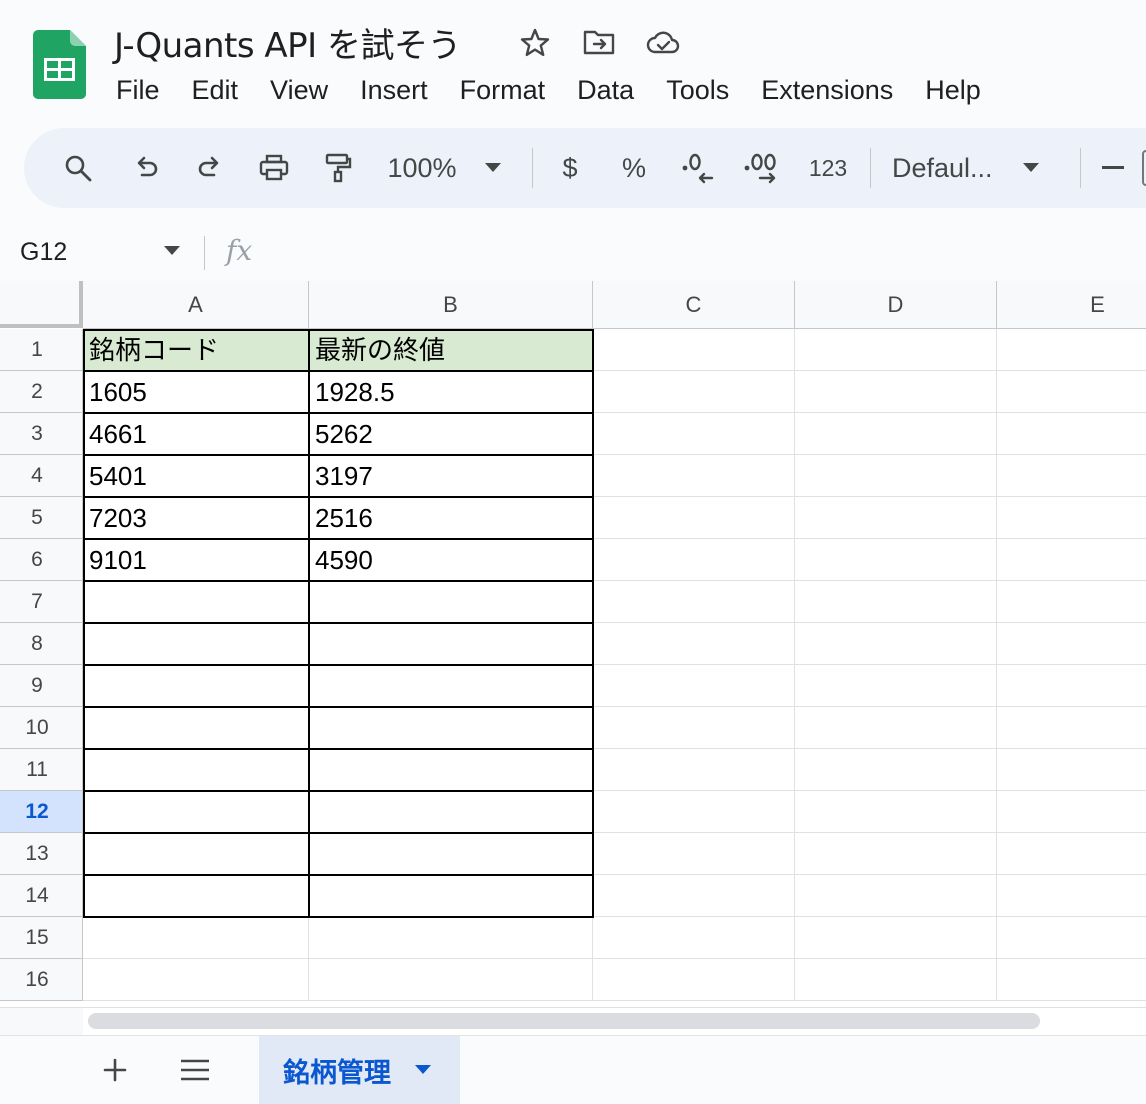 The width and height of the screenshot is (1146, 1104). I want to click on document-title: J-Quants API を試そう, so click(287, 42).